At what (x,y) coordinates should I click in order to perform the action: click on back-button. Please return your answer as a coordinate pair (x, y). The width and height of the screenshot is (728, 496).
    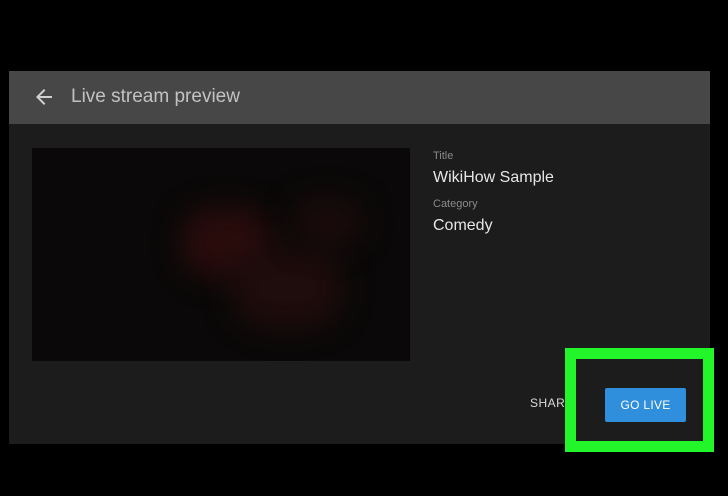
    Looking at the image, I should click on (44, 97).